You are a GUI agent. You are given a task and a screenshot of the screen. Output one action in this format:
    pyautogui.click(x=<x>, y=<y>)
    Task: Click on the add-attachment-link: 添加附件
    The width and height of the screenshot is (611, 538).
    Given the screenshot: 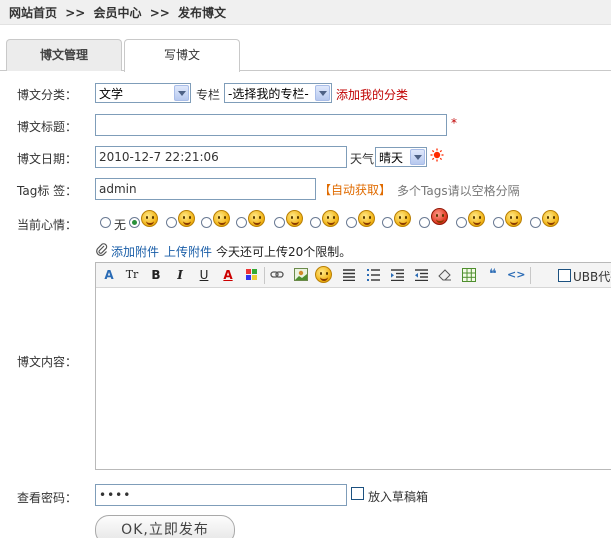 What is the action you would take?
    pyautogui.click(x=135, y=251)
    